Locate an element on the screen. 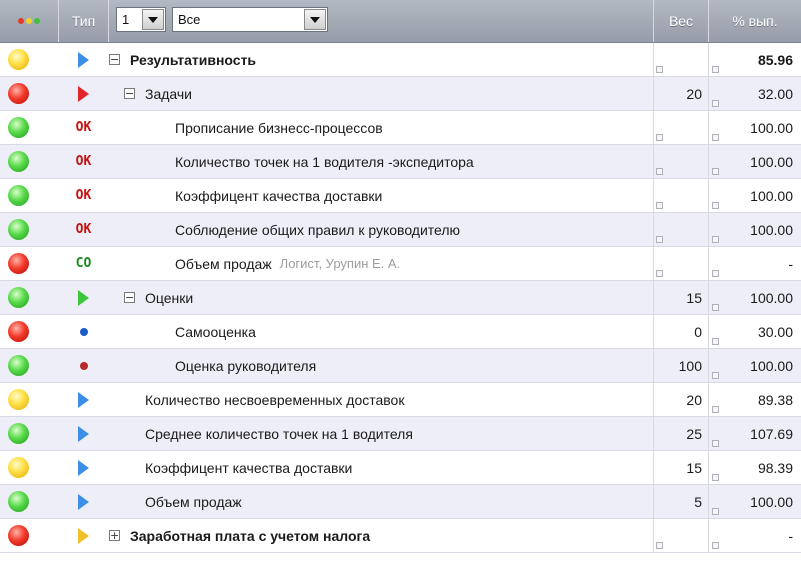 Image resolution: width=801 pixels, height=561 pixels. row-name: Соблюдение общих правил к руководителю is located at coordinates (318, 229).